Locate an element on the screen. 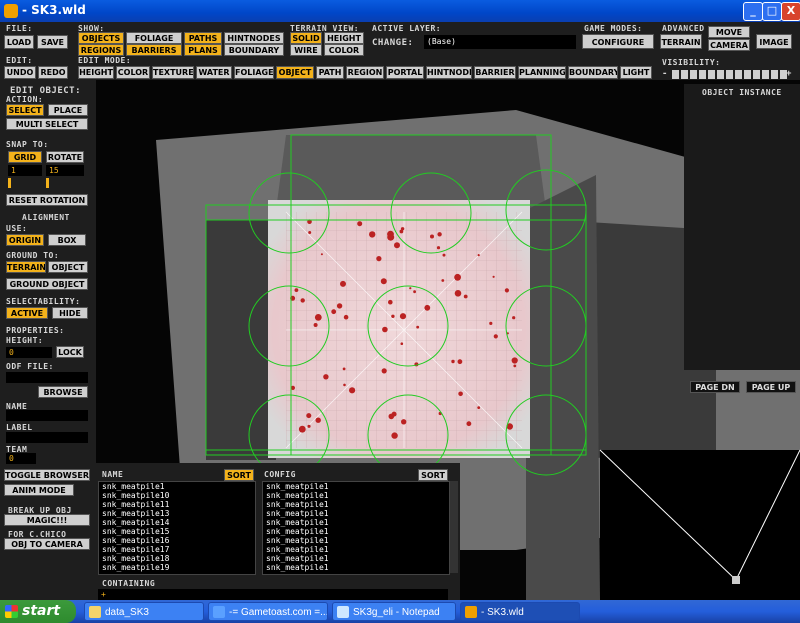  edit-mode-hintnode-button: HintNode is located at coordinates (449, 72).